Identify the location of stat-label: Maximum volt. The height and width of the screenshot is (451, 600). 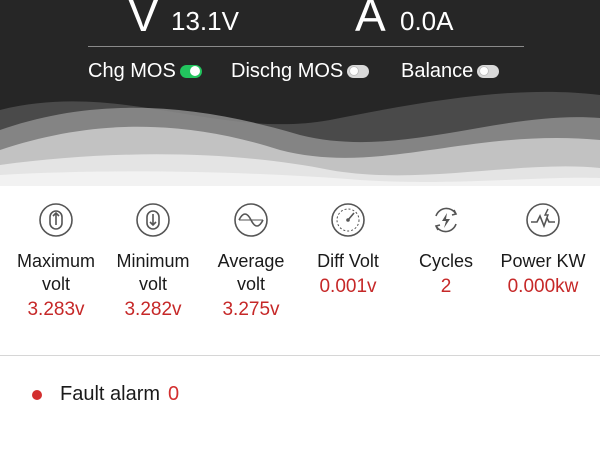
(55, 272).